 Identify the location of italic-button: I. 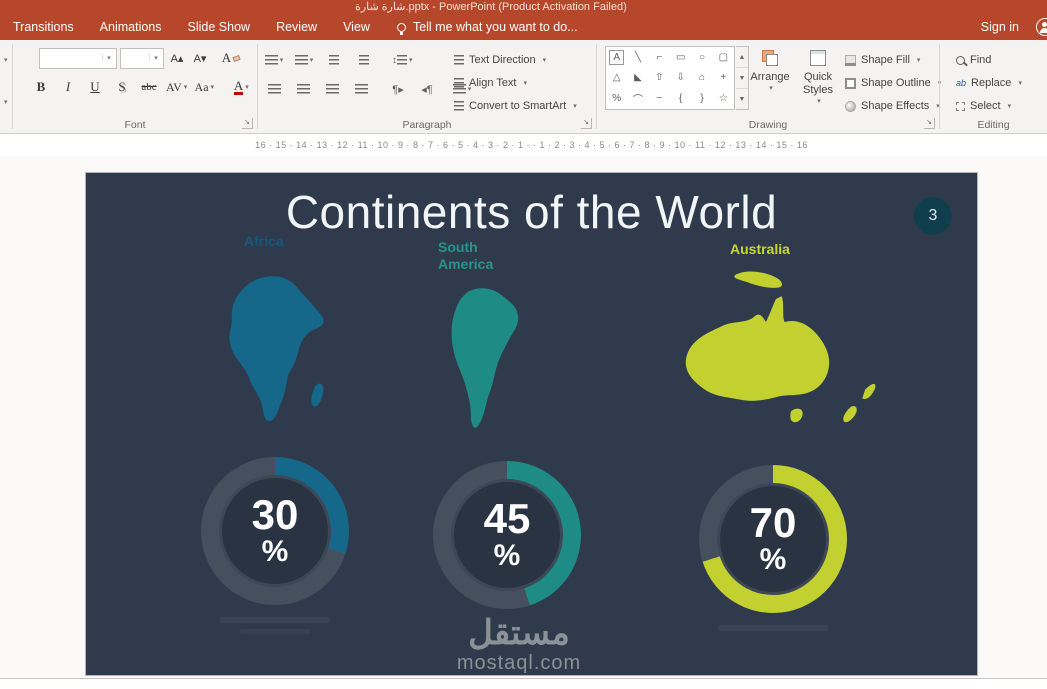
(68, 87).